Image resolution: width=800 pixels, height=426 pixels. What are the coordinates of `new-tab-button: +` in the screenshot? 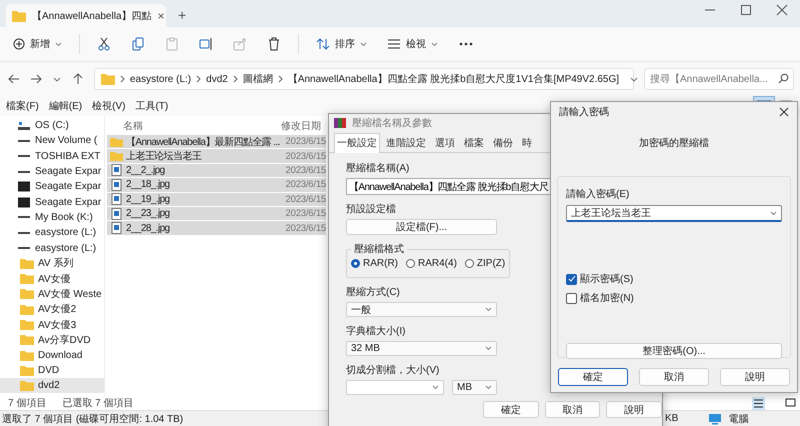 It's located at (182, 15).